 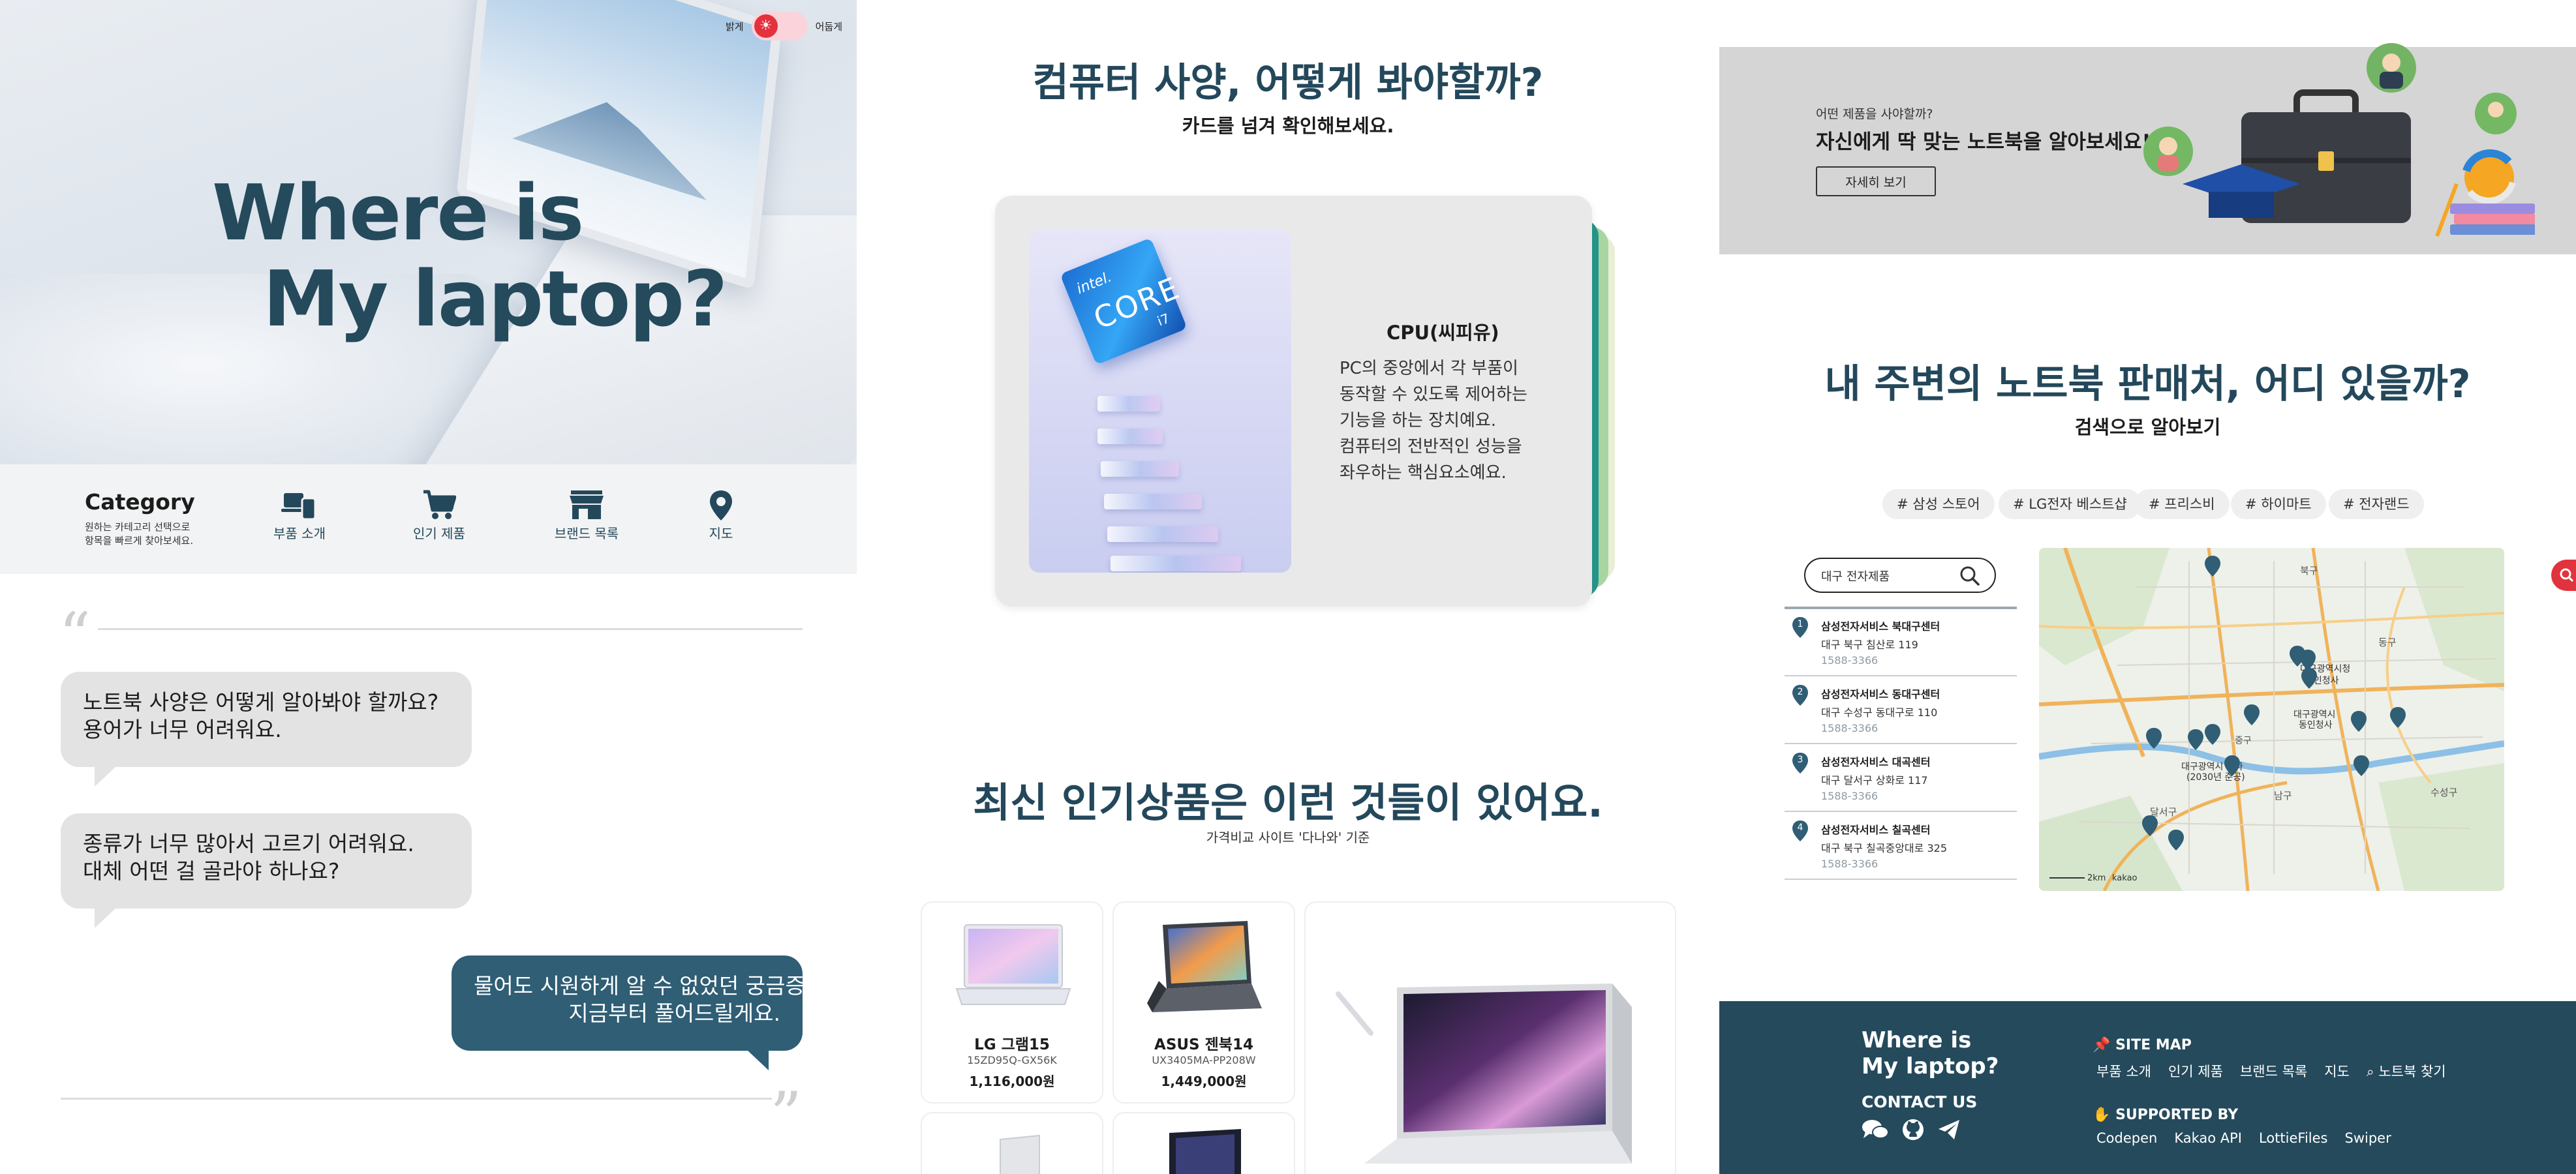 What do you see at coordinates (1984, 142) in the screenshot?
I see `banner-title: 자신에게 딱 맞는 노트북을 알아보세요!` at bounding box center [1984, 142].